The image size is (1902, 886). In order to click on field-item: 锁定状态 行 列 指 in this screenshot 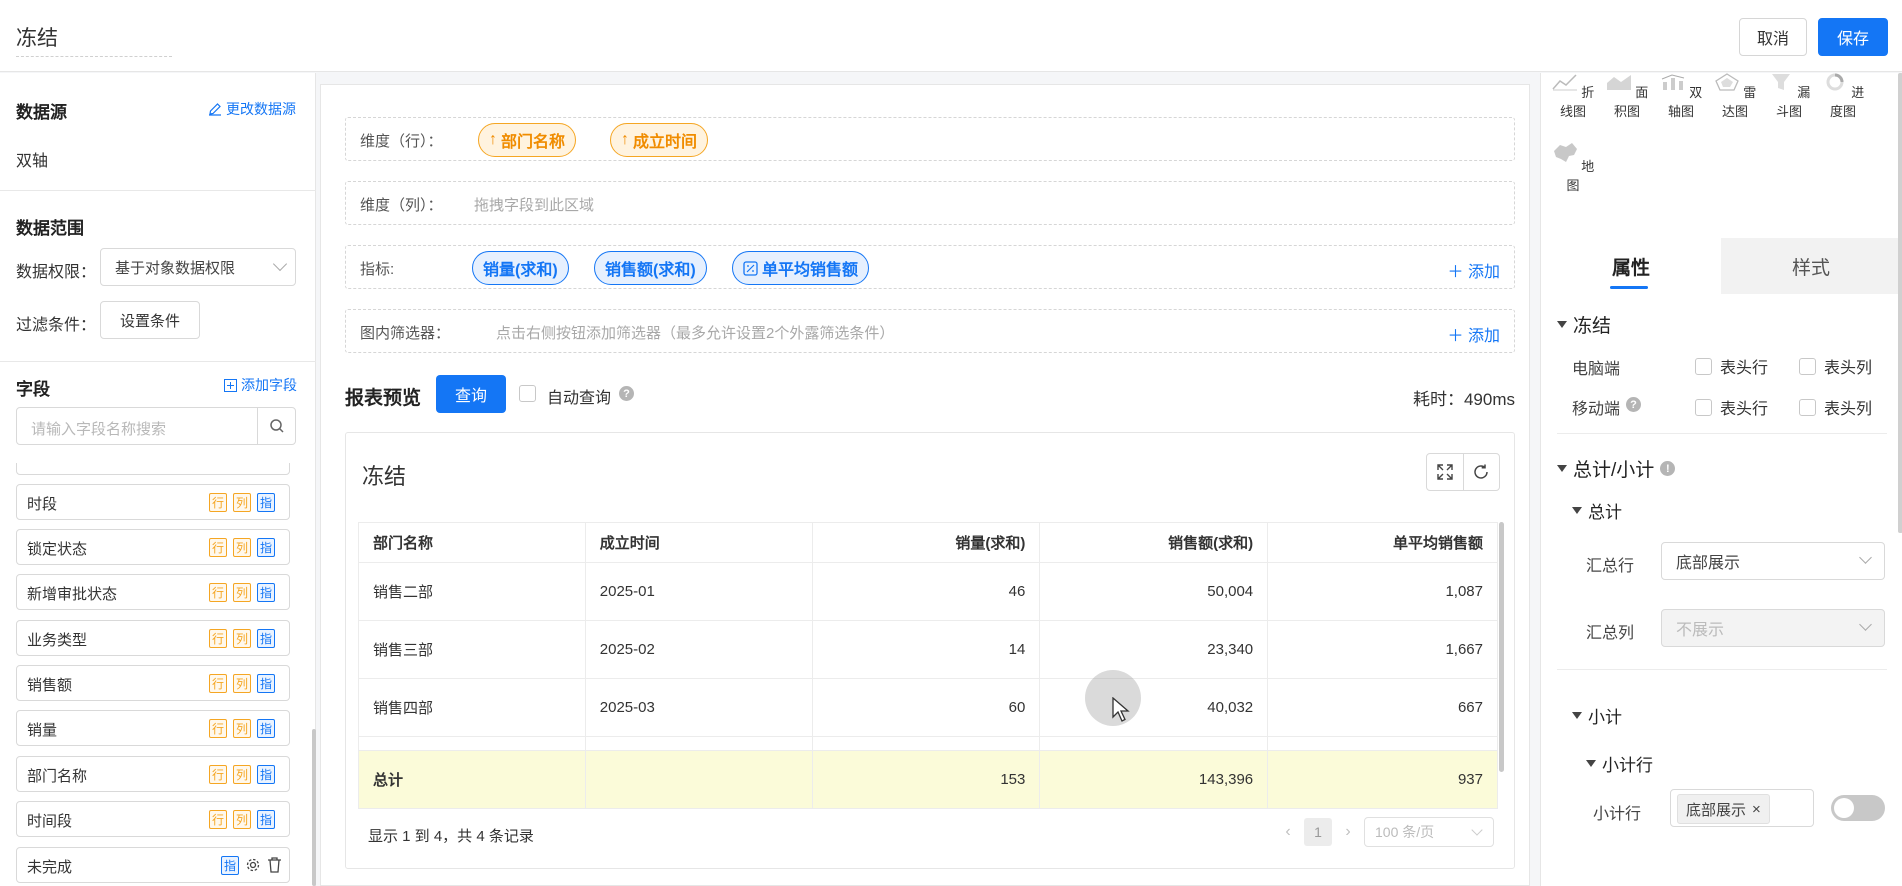, I will do `click(153, 547)`.